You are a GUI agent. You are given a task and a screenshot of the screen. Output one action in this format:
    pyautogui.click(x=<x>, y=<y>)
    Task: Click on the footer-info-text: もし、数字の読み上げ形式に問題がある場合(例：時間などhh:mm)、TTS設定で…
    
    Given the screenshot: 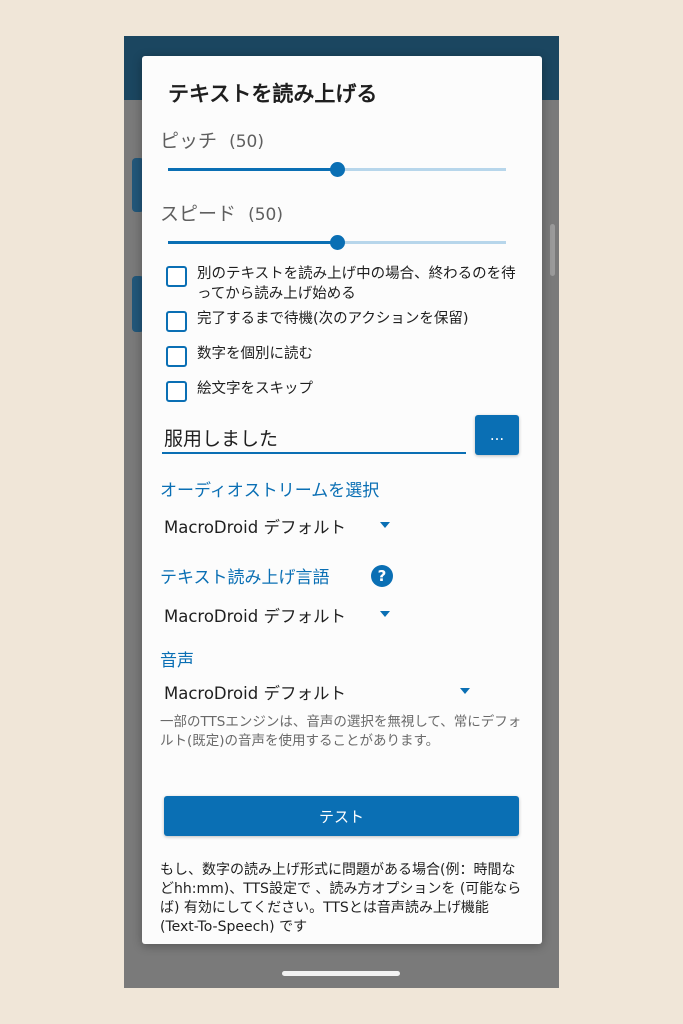 What is the action you would take?
    pyautogui.click(x=341, y=898)
    